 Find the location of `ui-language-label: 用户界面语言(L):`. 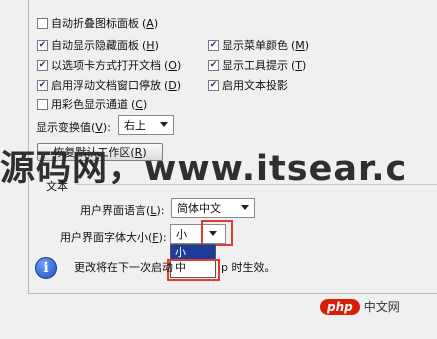

ui-language-label: 用户界面语言(L): is located at coordinates (122, 210).